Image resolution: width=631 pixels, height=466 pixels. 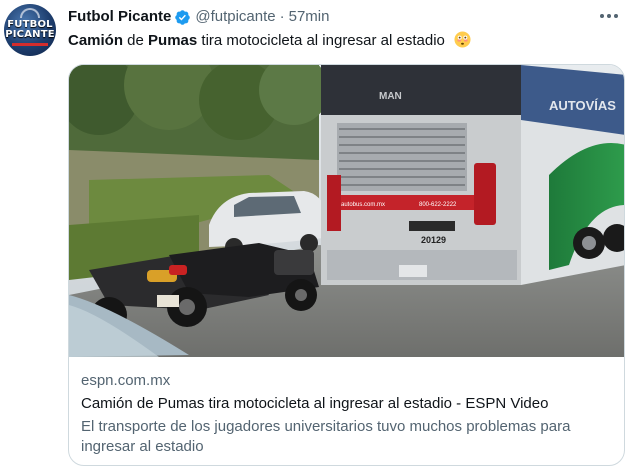 I want to click on avatar-stripe-decoration, so click(x=30, y=44).